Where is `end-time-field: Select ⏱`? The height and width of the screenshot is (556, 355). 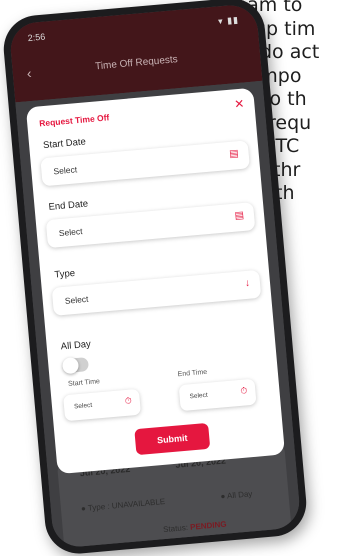 end-time-field: Select ⏱ is located at coordinates (217, 395).